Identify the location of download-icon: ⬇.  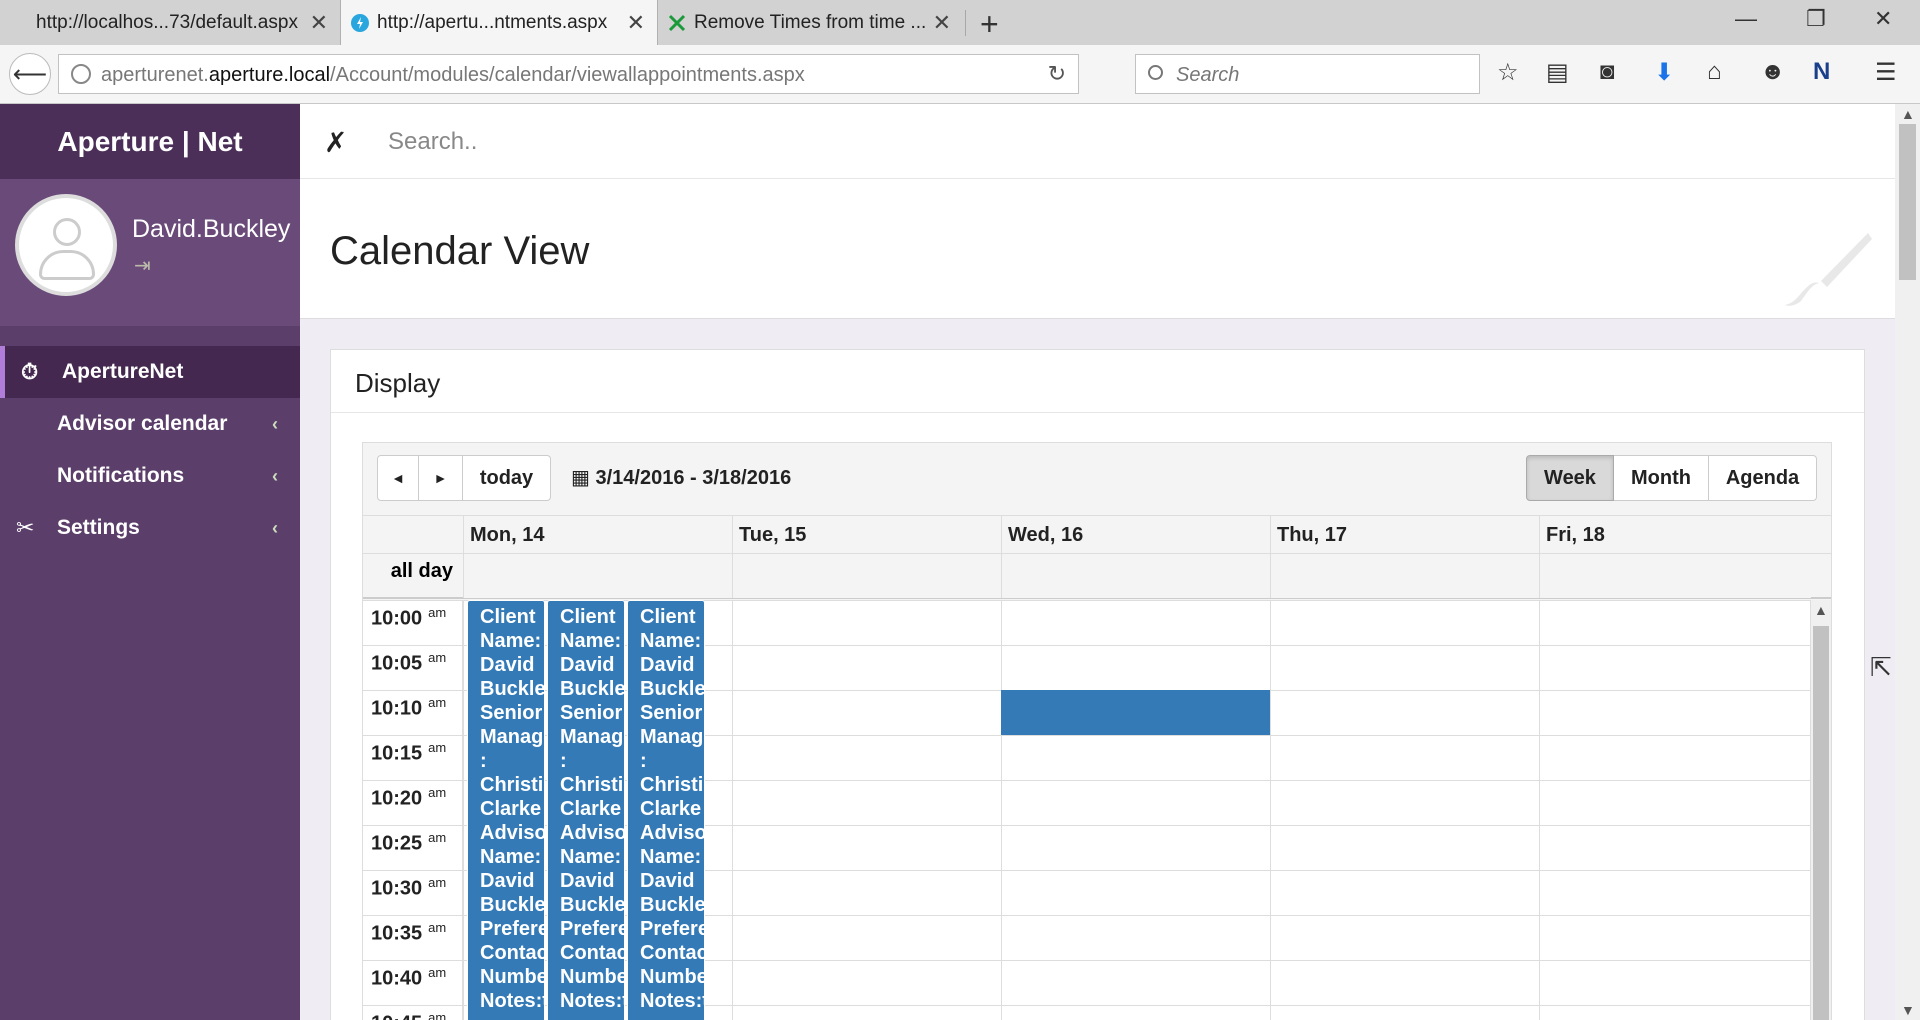
(1664, 72).